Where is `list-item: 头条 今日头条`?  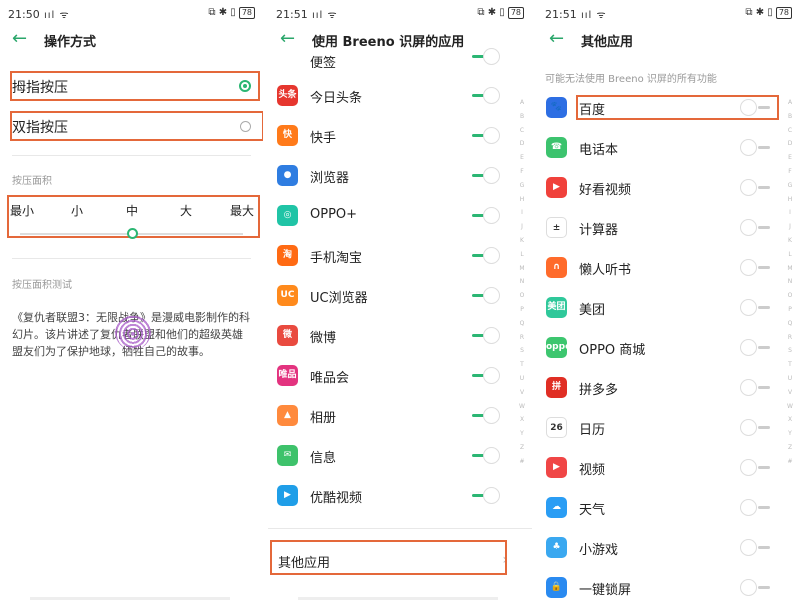
list-item: 头条 今日头条 is located at coordinates (400, 97).